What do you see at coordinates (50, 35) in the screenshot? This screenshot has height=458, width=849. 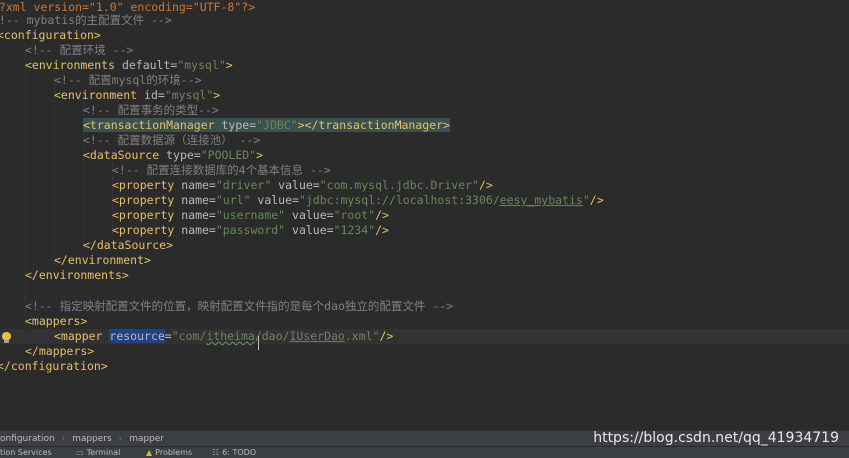 I see `tag-configuration: <configuration>` at bounding box center [50, 35].